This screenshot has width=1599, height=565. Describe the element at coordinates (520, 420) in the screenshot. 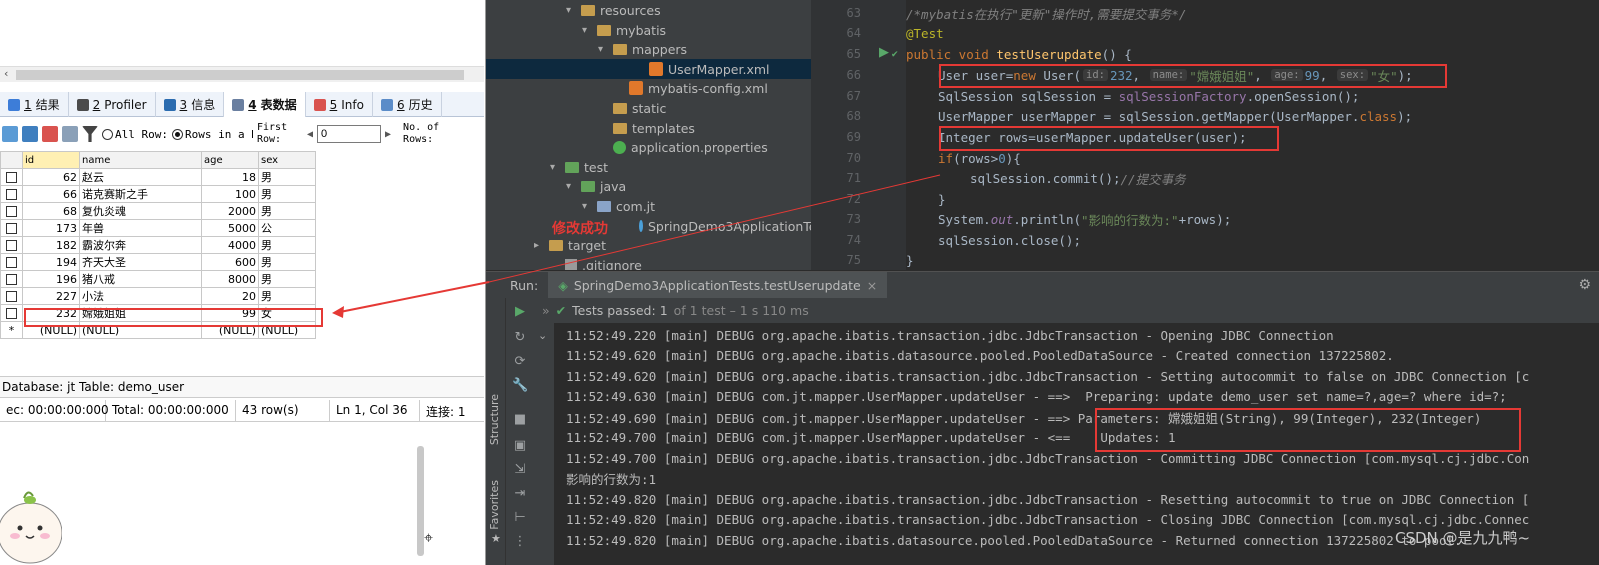

I see `stop-icon: ■` at that location.